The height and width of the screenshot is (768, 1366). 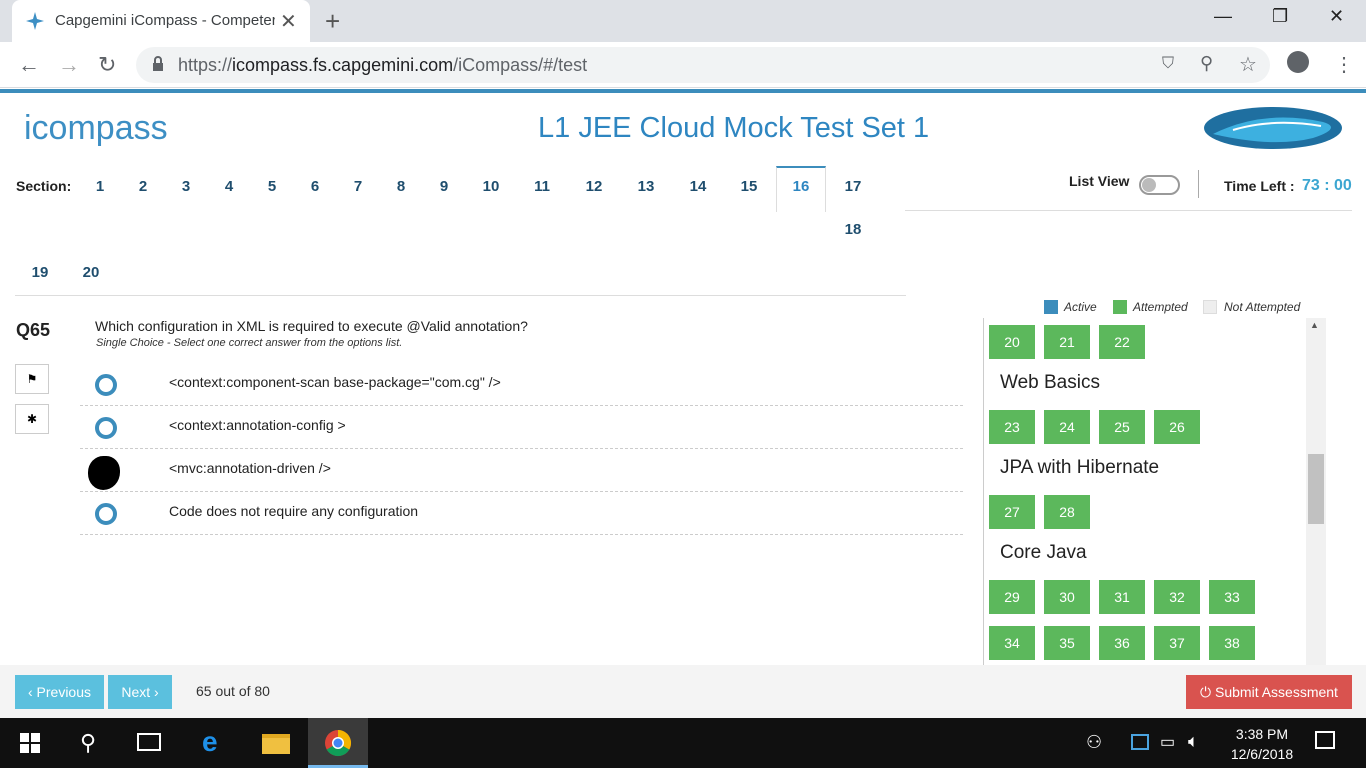 What do you see at coordinates (1206, 63) in the screenshot?
I see `zoom-icon: ⚲` at bounding box center [1206, 63].